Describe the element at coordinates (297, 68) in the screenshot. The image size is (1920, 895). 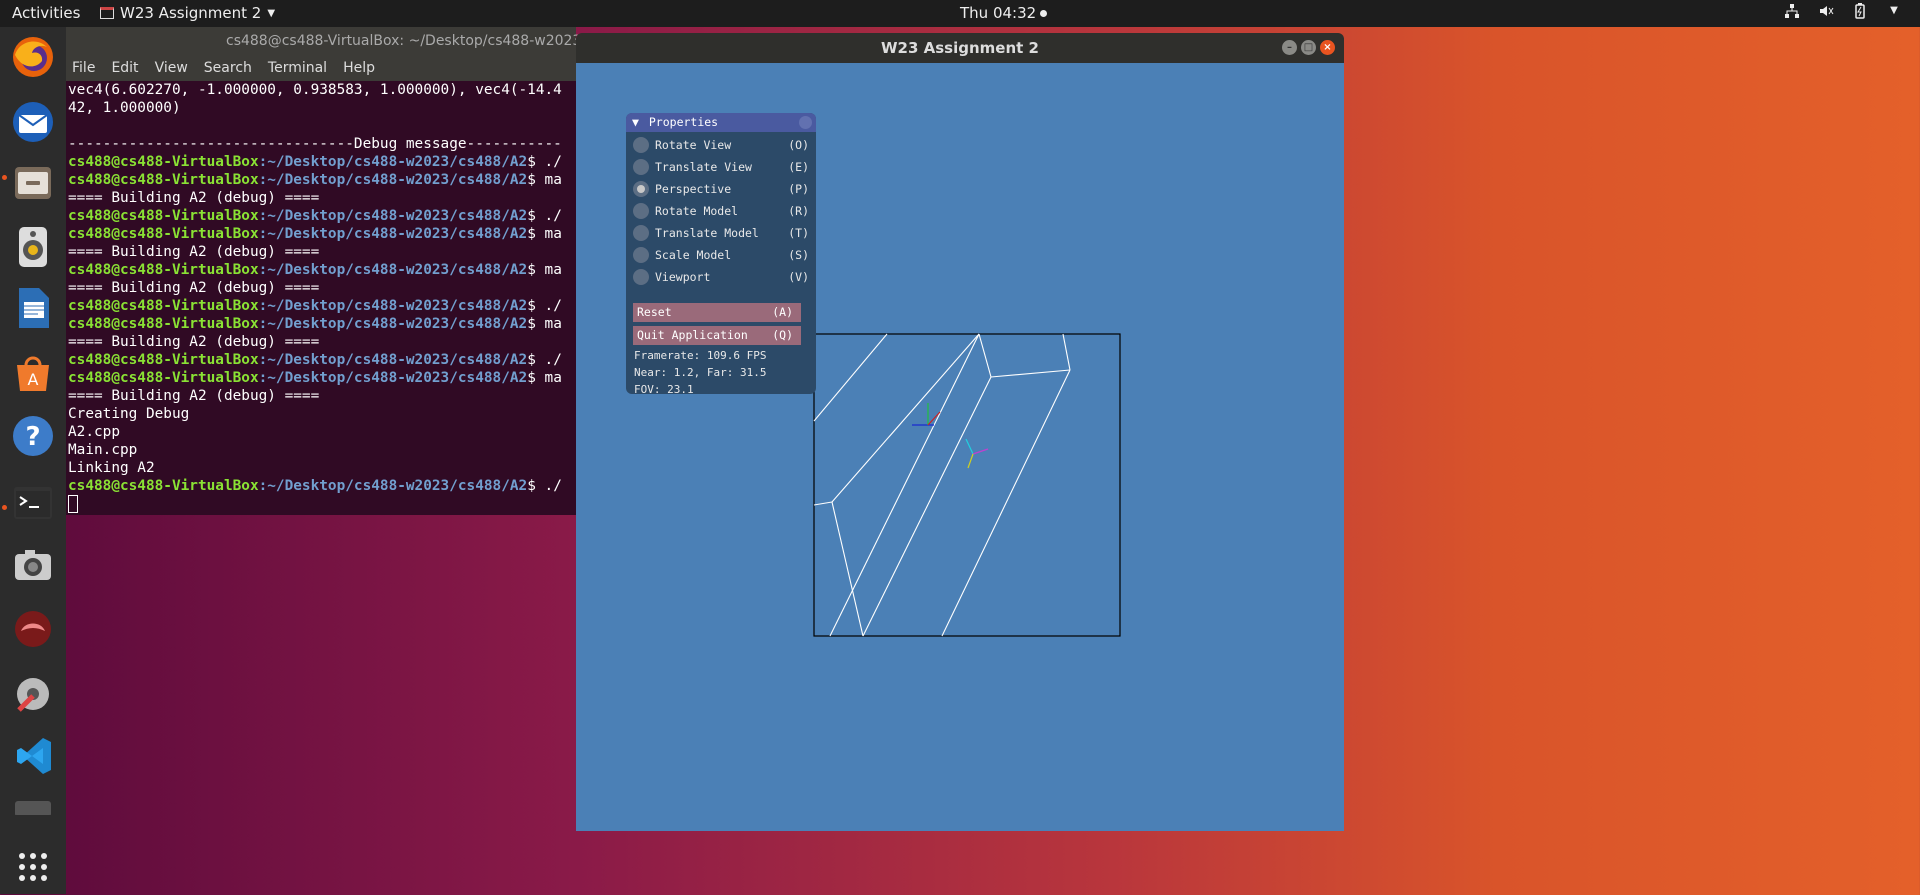
I see `menu-terminal: Terminal` at that location.